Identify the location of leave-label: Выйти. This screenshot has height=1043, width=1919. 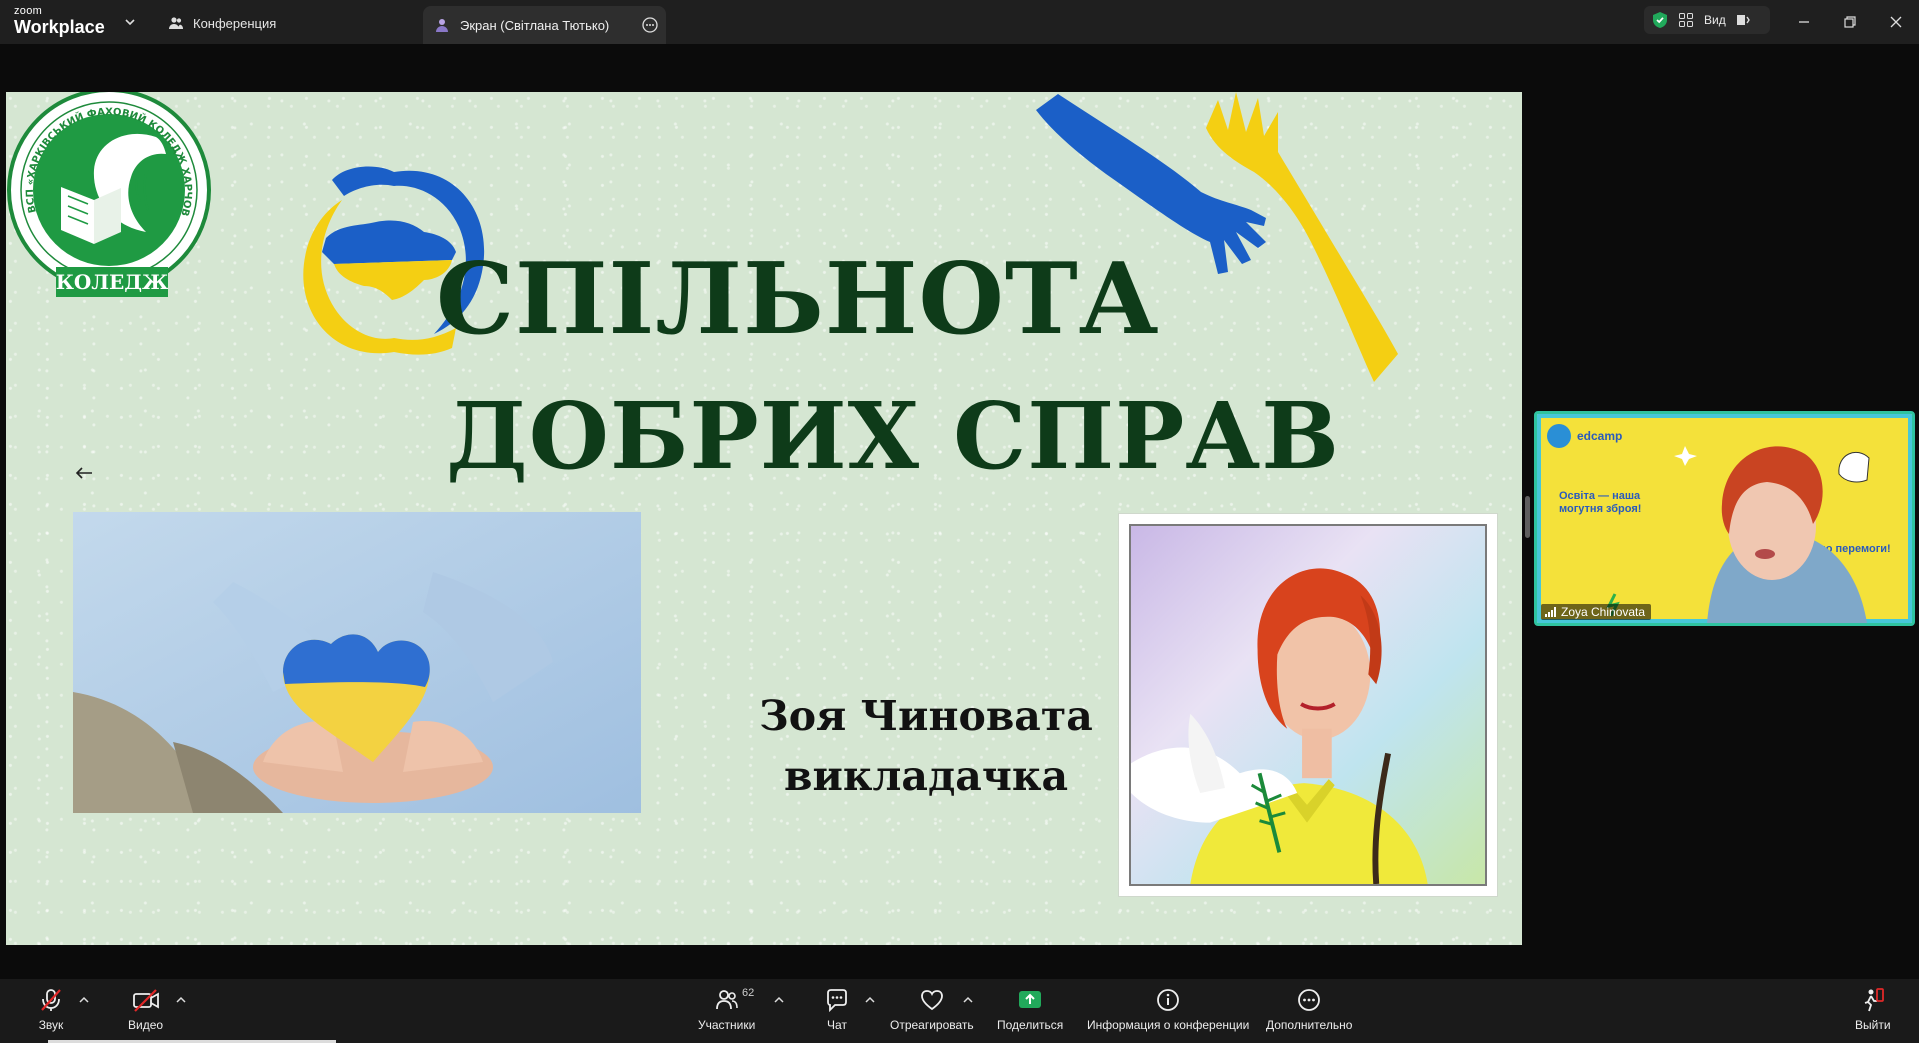
(1873, 1025).